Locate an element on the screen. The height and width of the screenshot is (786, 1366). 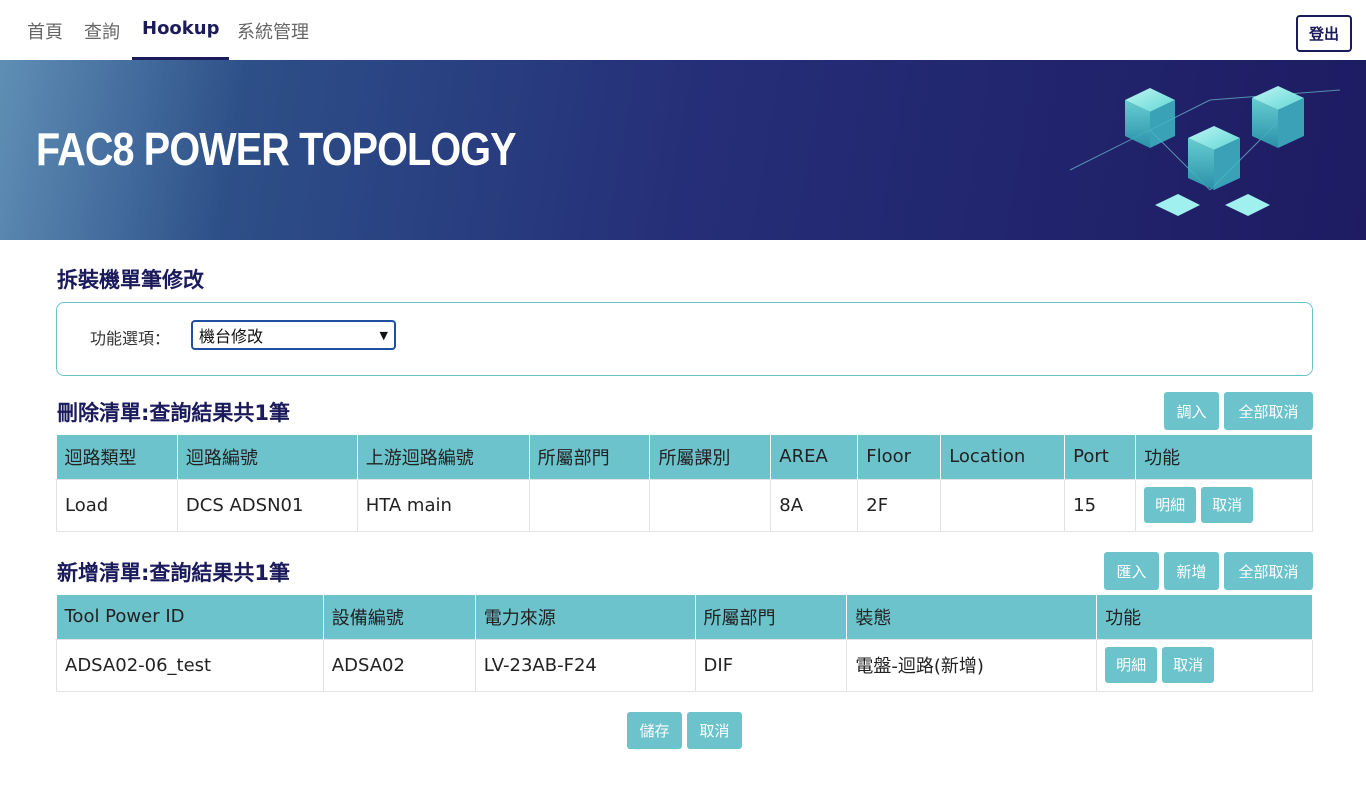
column-header: 上游迴路編號 is located at coordinates (443, 457).